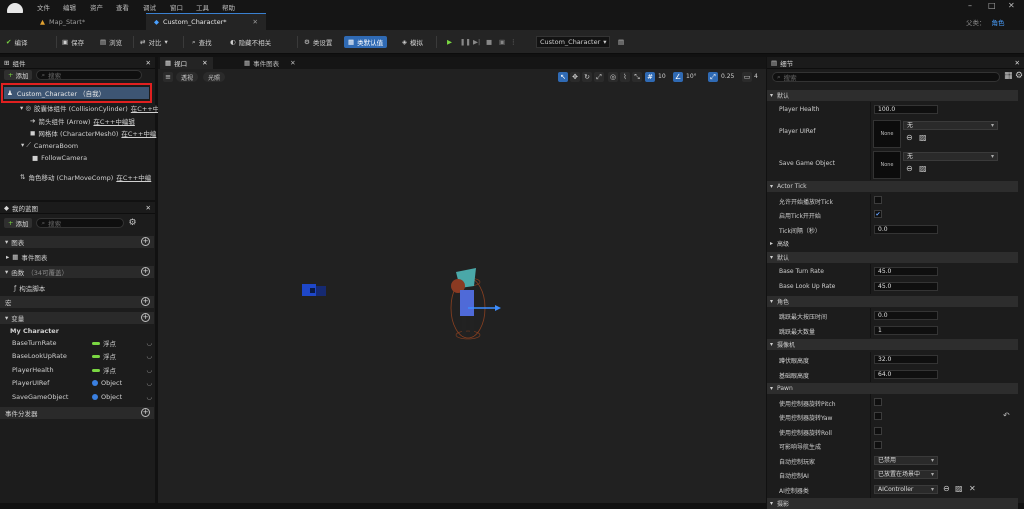 The width and height of the screenshot is (1024, 509). Describe the element at coordinates (187, 77) in the screenshot. I see `perspective-button: 透视` at that location.